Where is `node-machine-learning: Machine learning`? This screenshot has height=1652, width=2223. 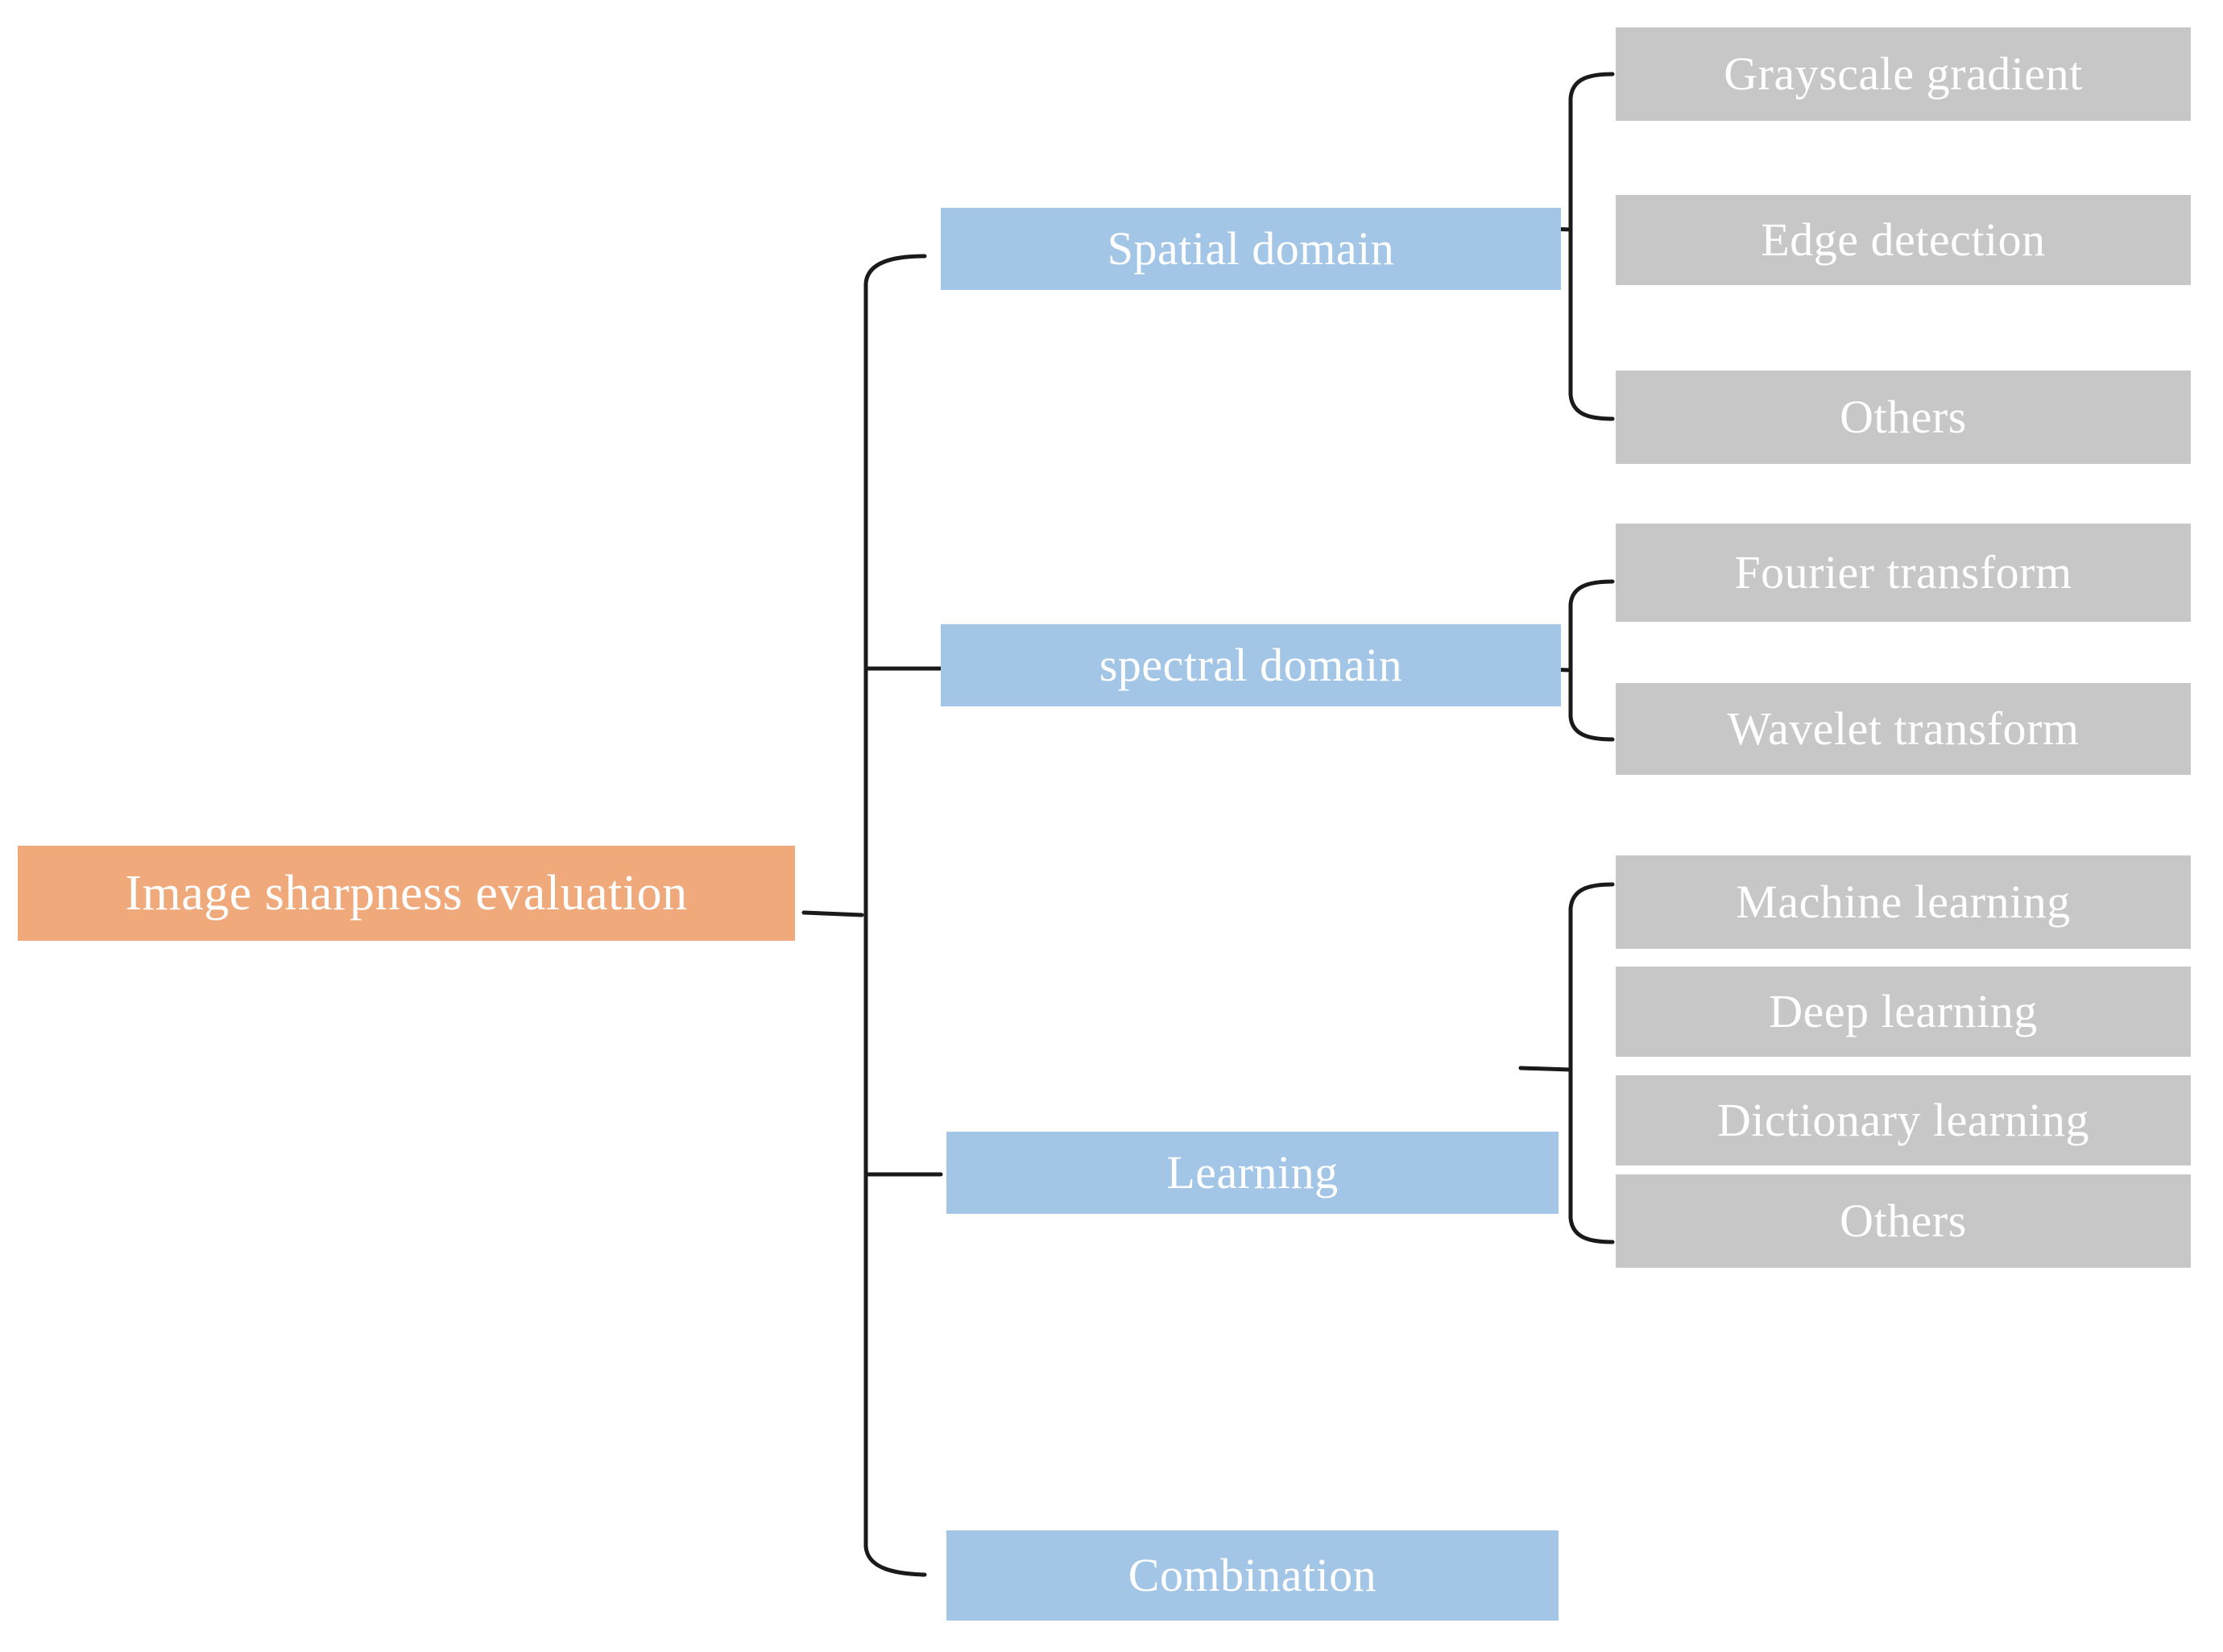 node-machine-learning: Machine learning is located at coordinates (1903, 902).